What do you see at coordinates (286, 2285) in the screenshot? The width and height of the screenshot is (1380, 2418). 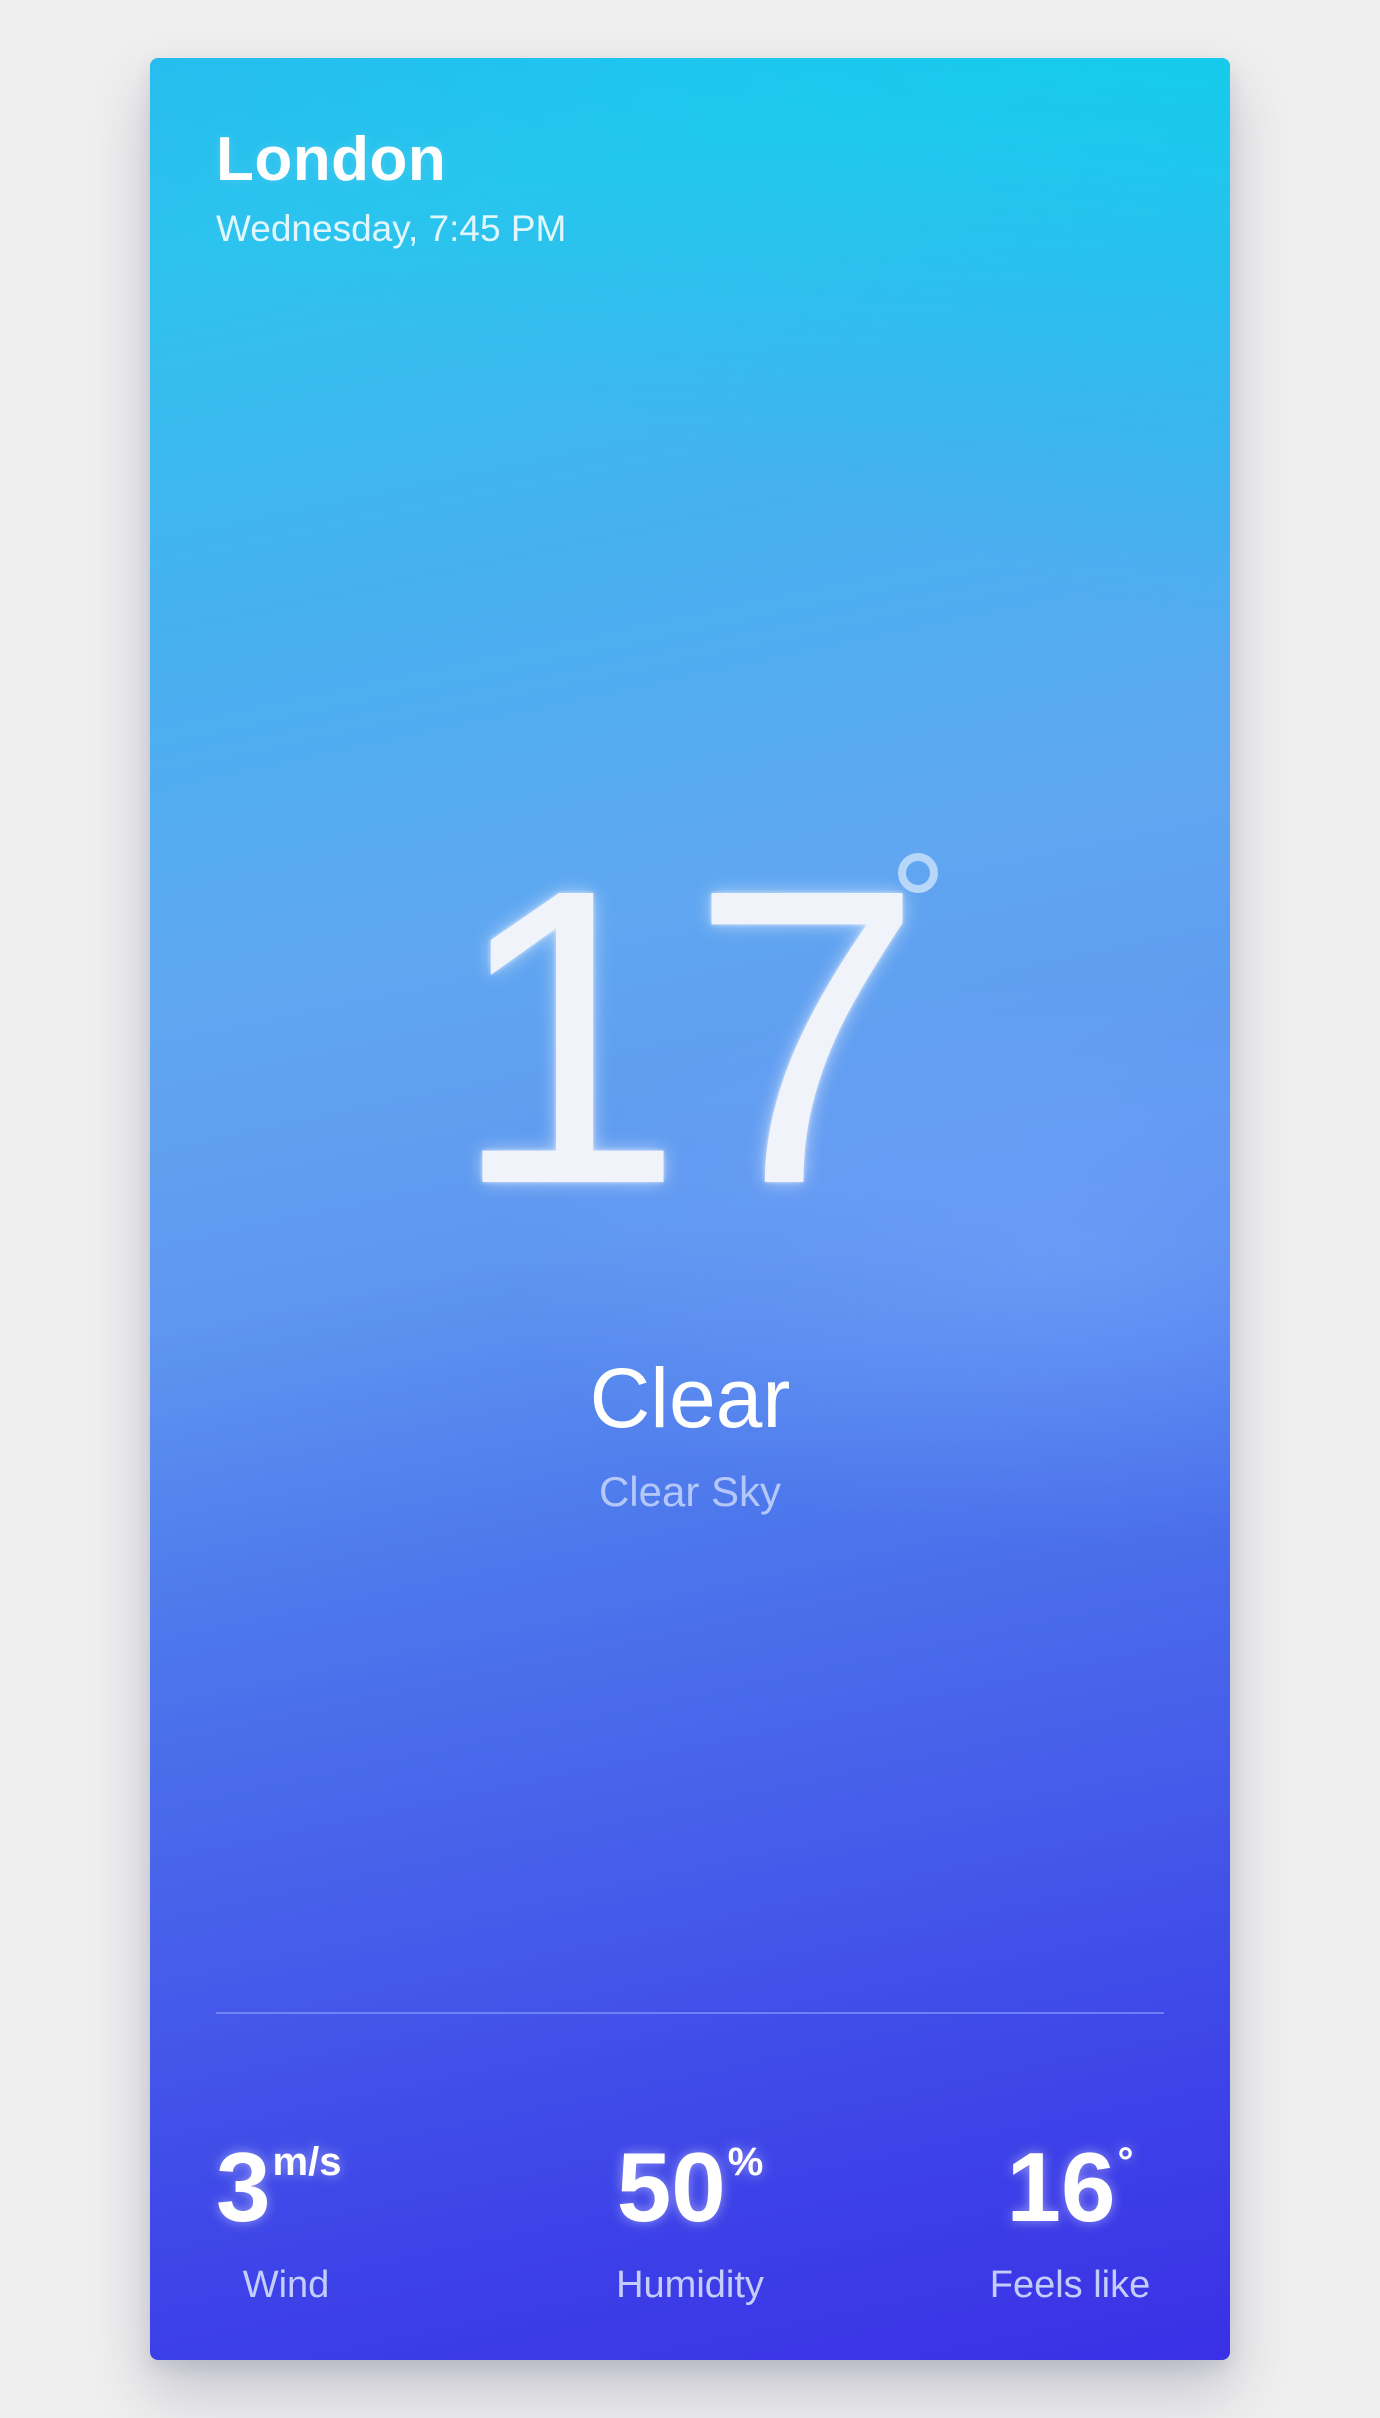 I see `wind-label: Wind` at bounding box center [286, 2285].